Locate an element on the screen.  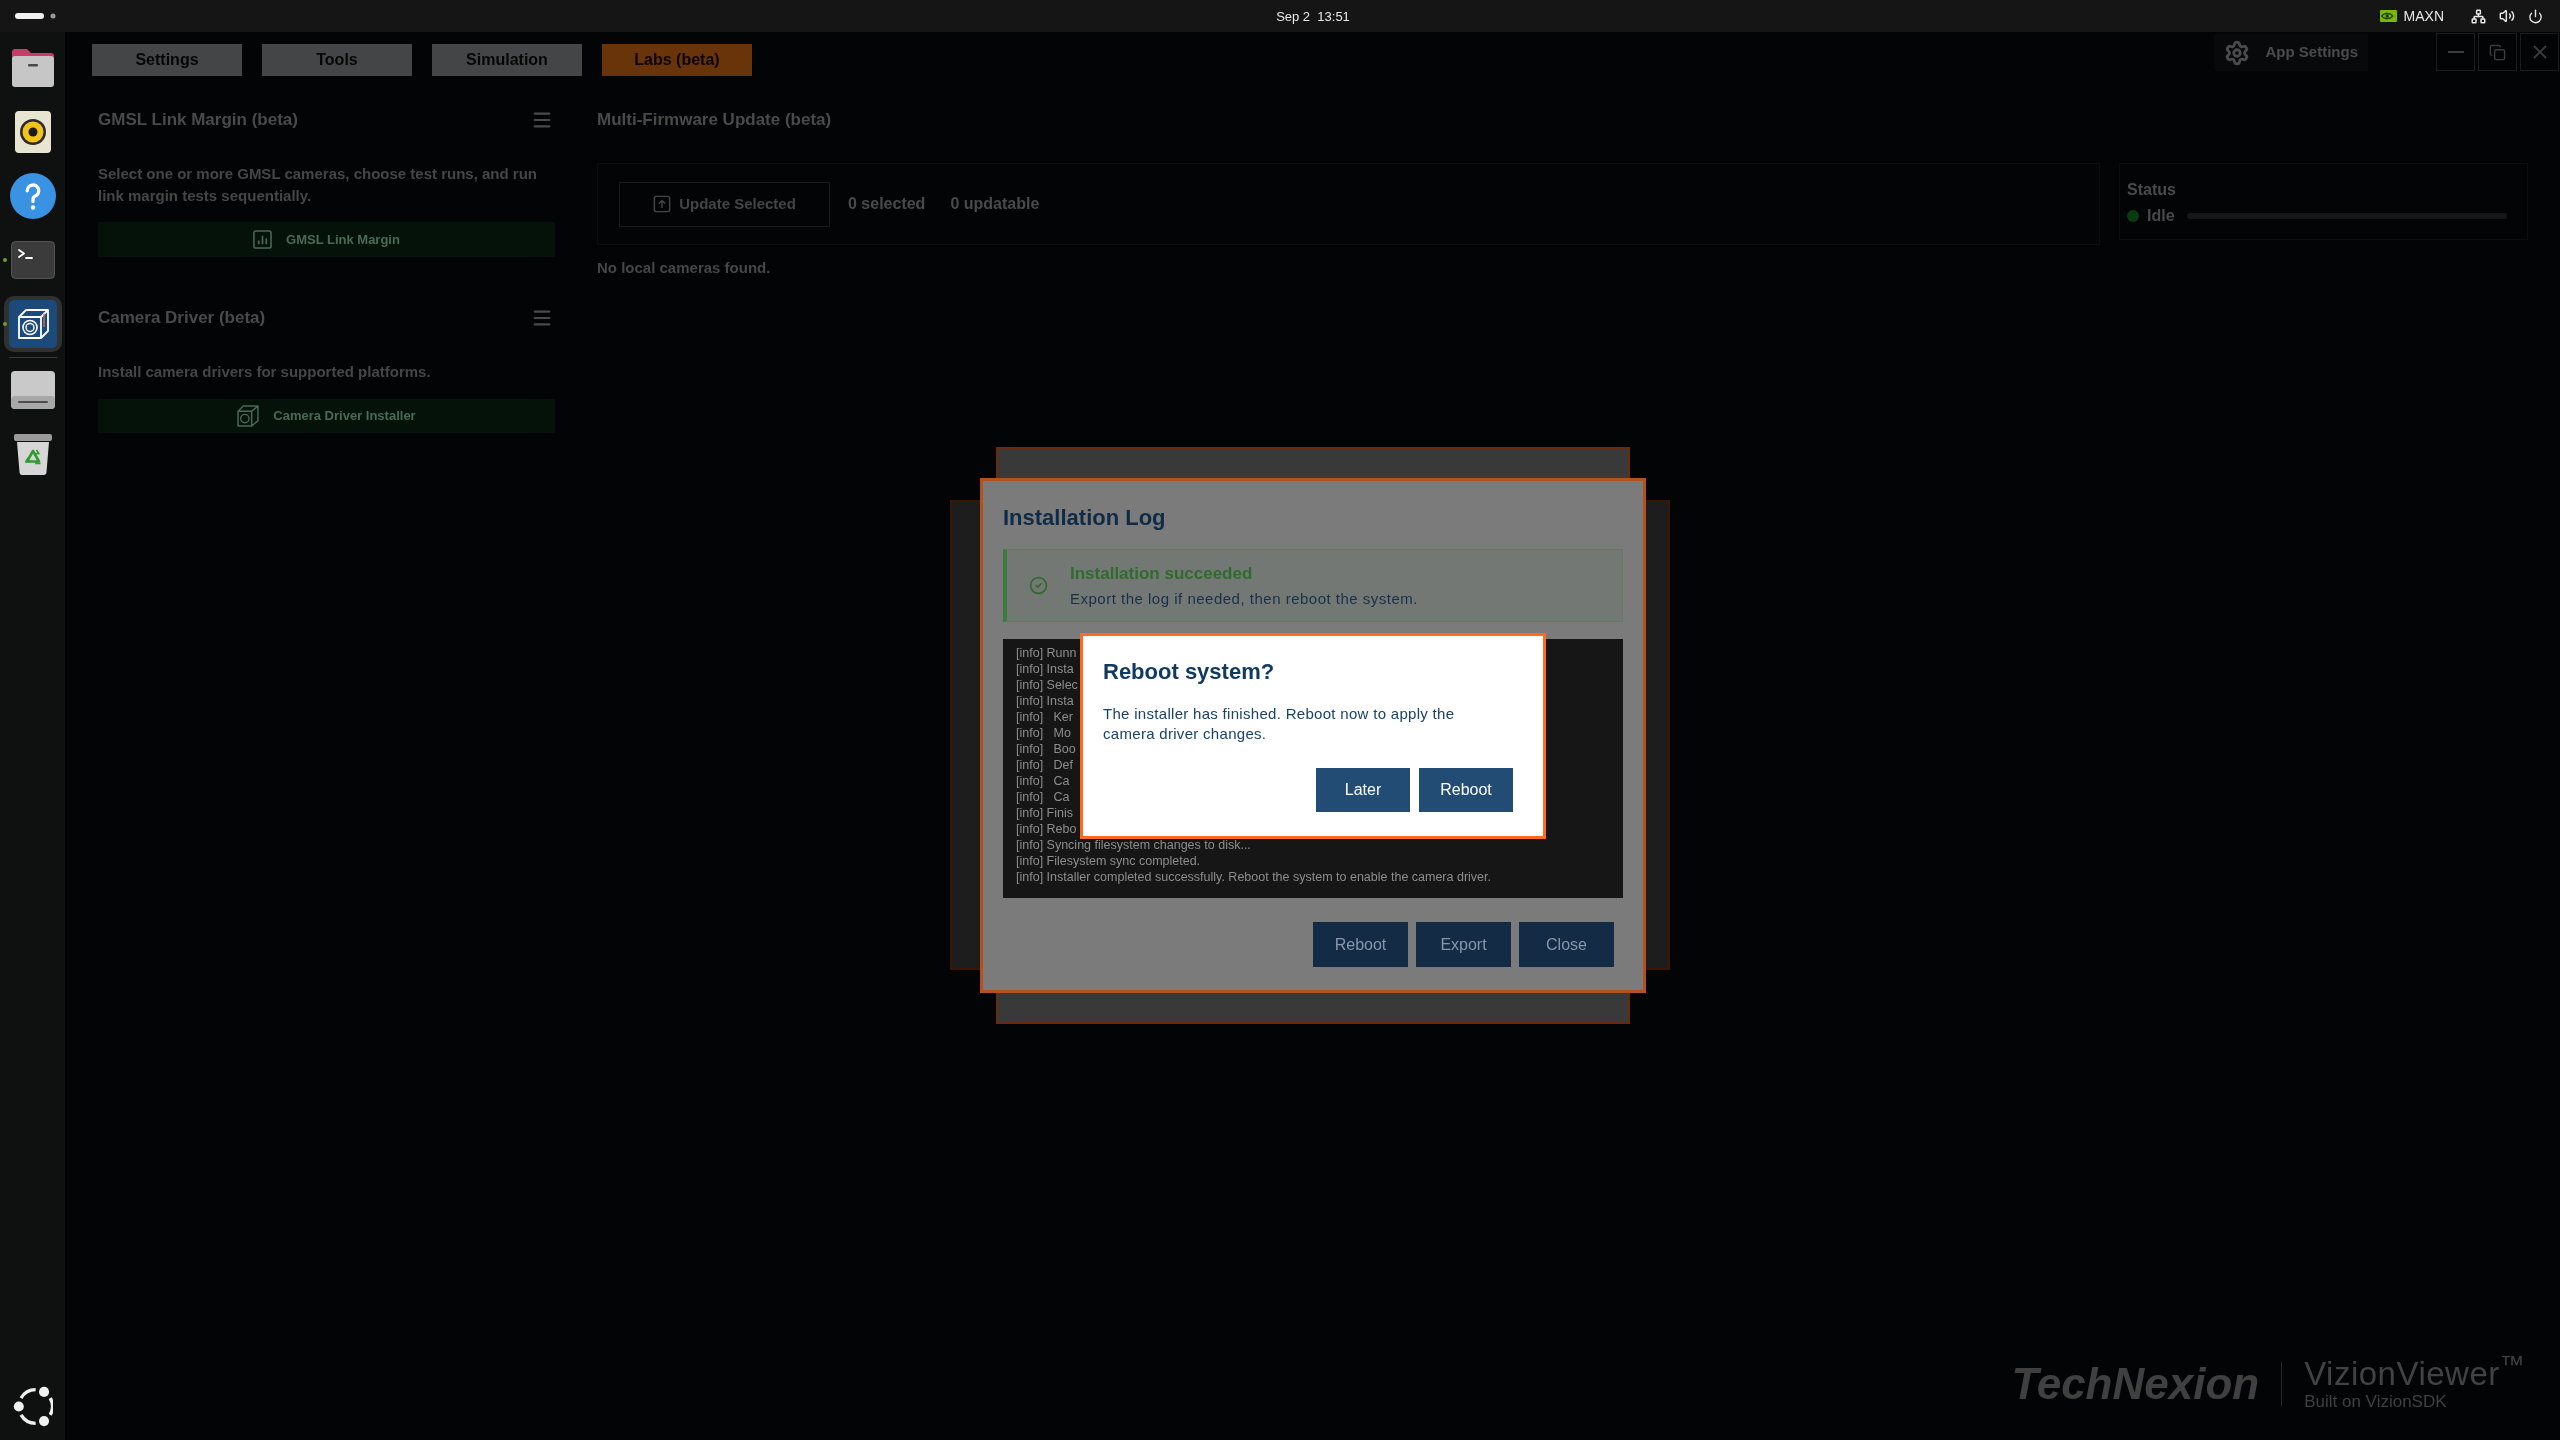
log-line: [info] Rebo is located at coordinates (1046, 829).